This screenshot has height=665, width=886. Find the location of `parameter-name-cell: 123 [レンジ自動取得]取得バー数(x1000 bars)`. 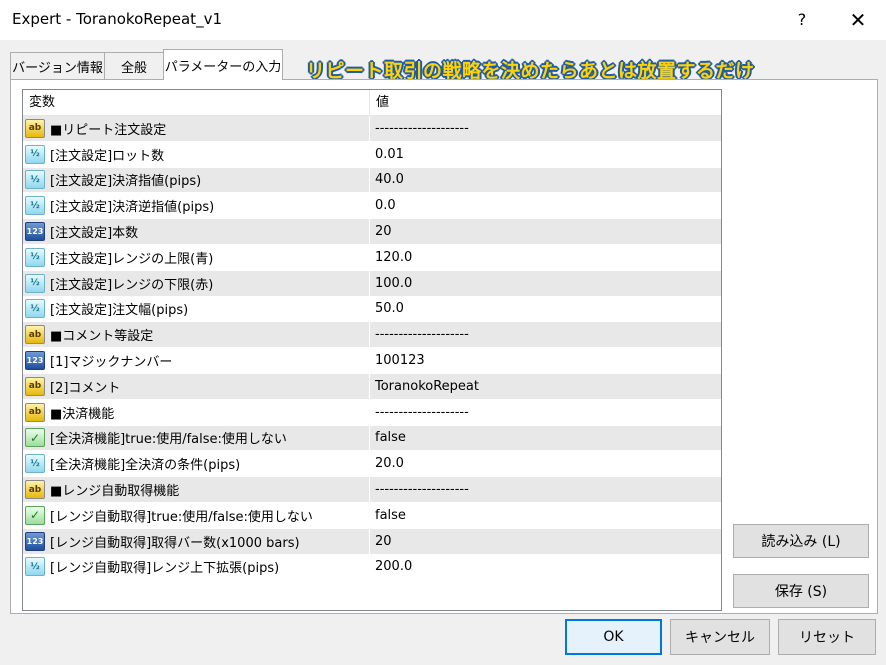

parameter-name-cell: 123 [レンジ自動取得]取得バー数(x1000 bars) is located at coordinates (196, 541).